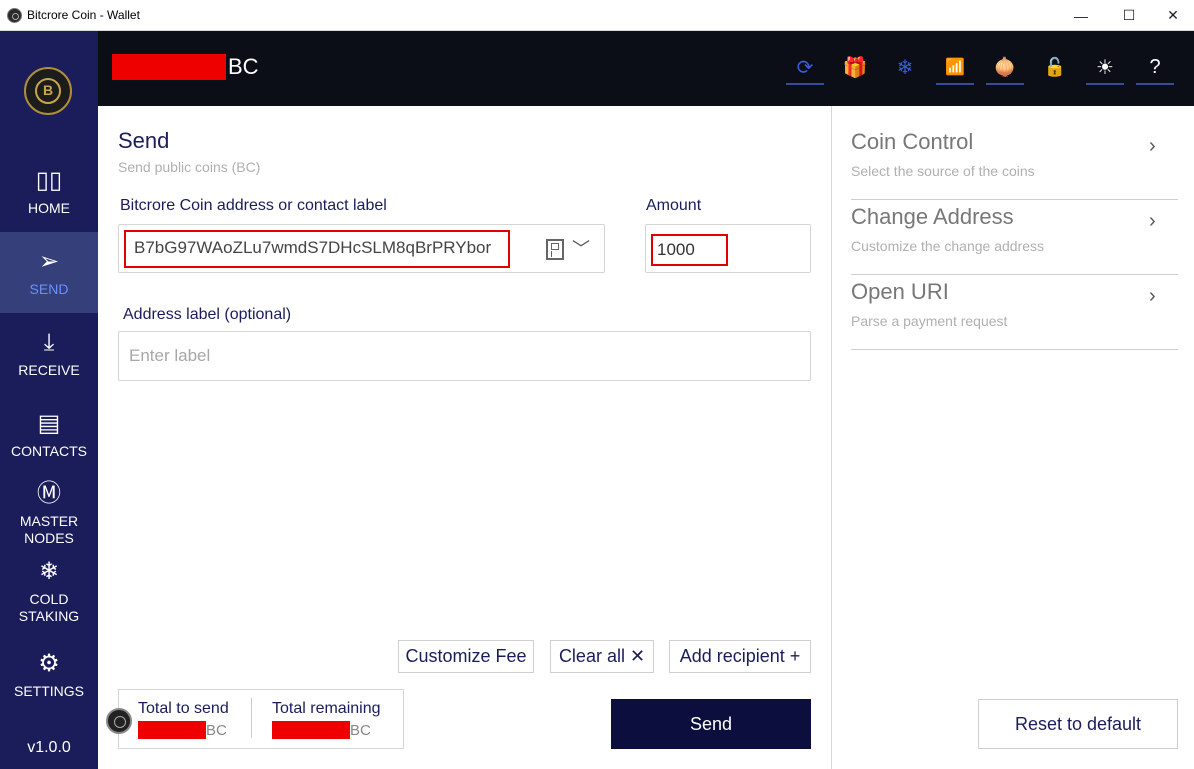 Image resolution: width=1194 pixels, height=769 pixels. What do you see at coordinates (49, 207) in the screenshot?
I see `sidebar-item-label: HOME` at bounding box center [49, 207].